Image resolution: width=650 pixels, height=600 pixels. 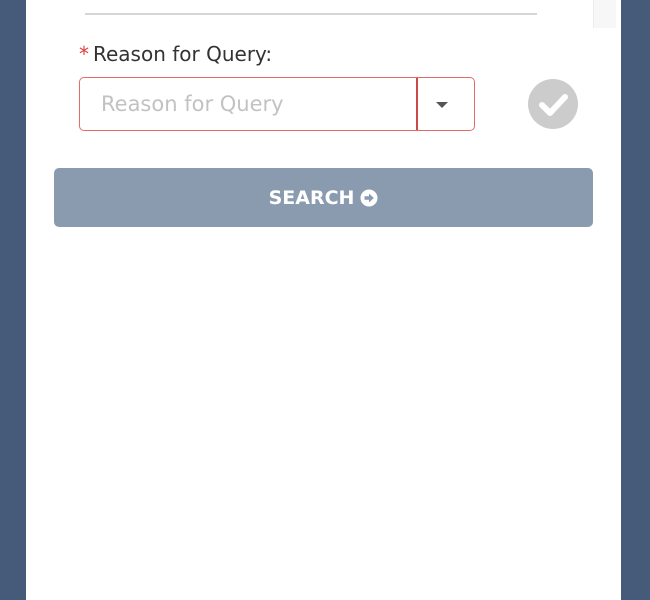 I want to click on caret-down-icon, so click(x=442, y=105).